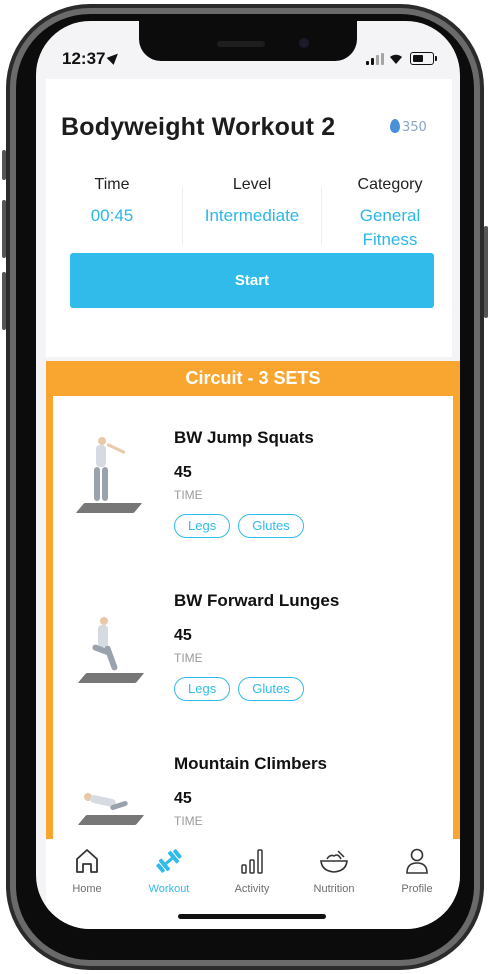 Image resolution: width=490 pixels, height=974 pixels. What do you see at coordinates (256, 646) in the screenshot?
I see `exercise-item: BW Forward Lunges 45 TIME Legs Glutes` at bounding box center [256, 646].